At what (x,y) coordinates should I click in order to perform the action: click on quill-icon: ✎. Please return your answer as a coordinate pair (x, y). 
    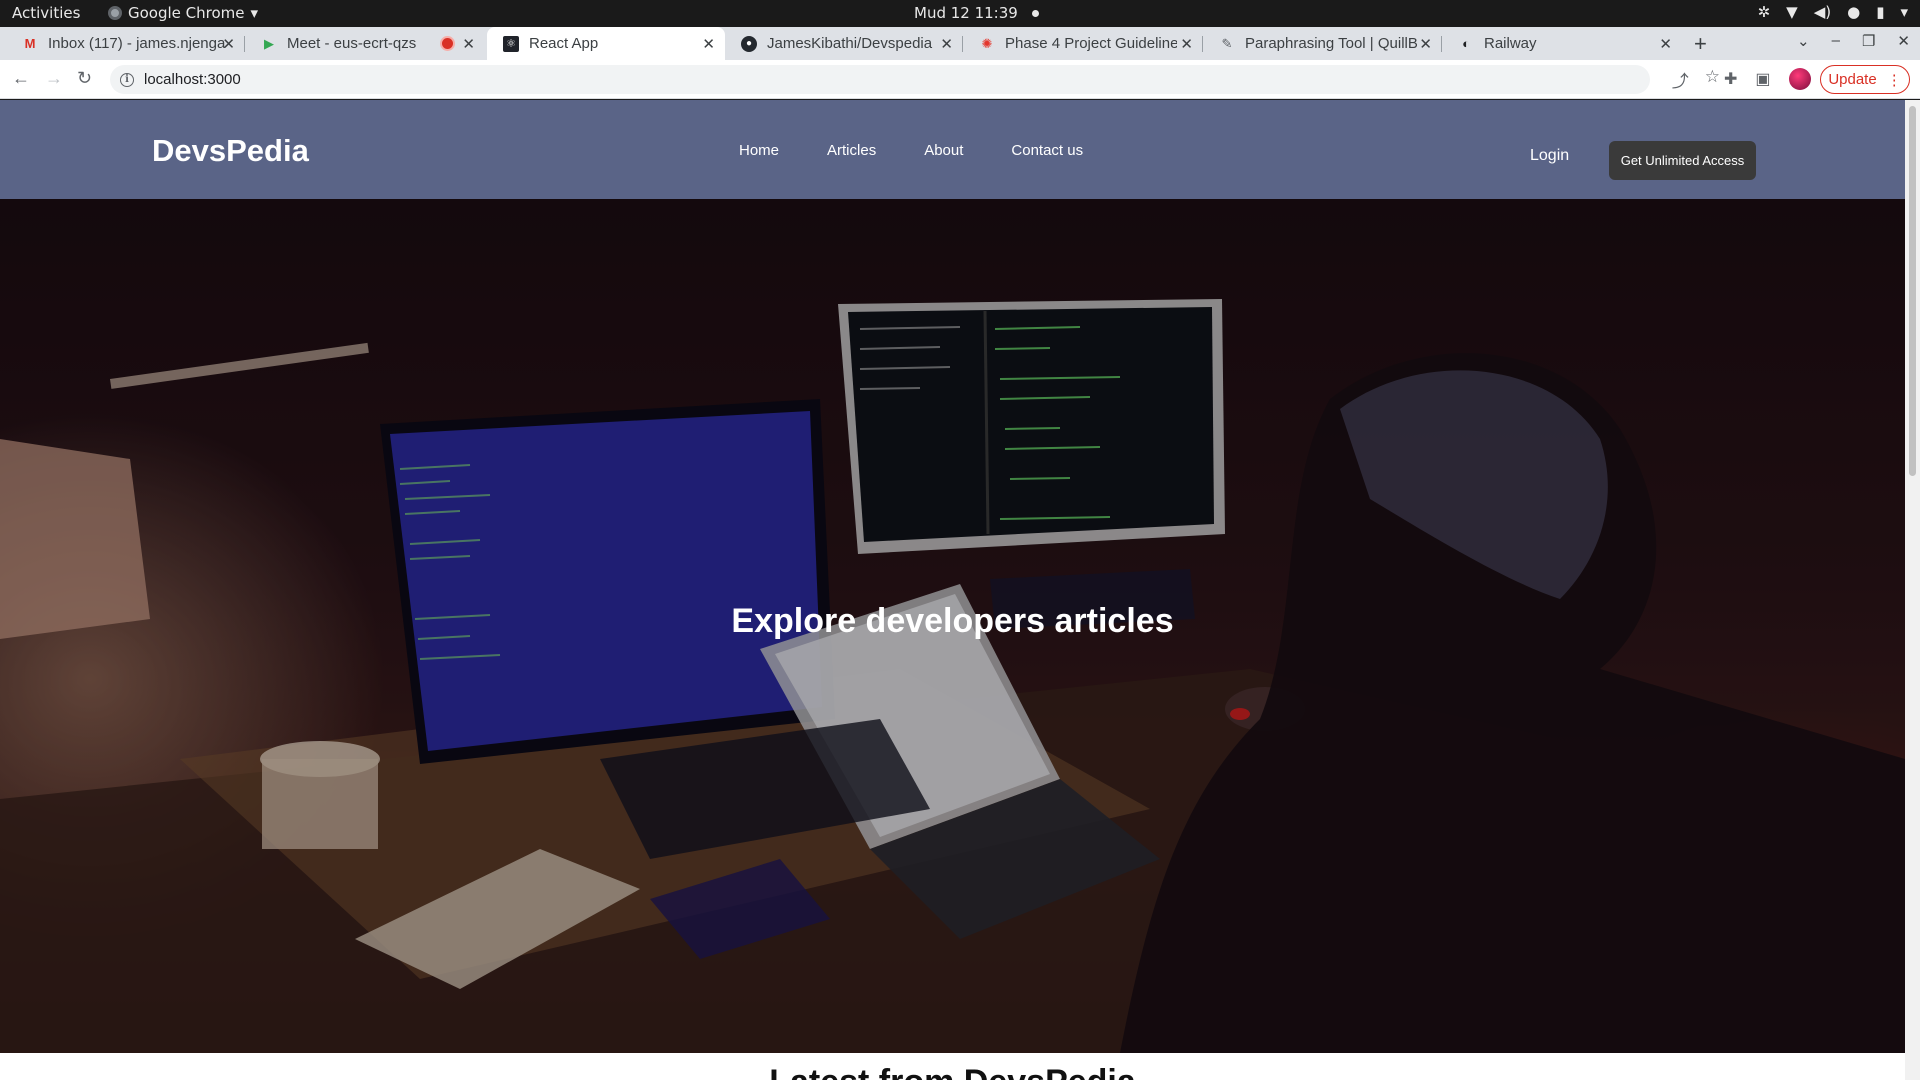
    Looking at the image, I should click on (1227, 43).